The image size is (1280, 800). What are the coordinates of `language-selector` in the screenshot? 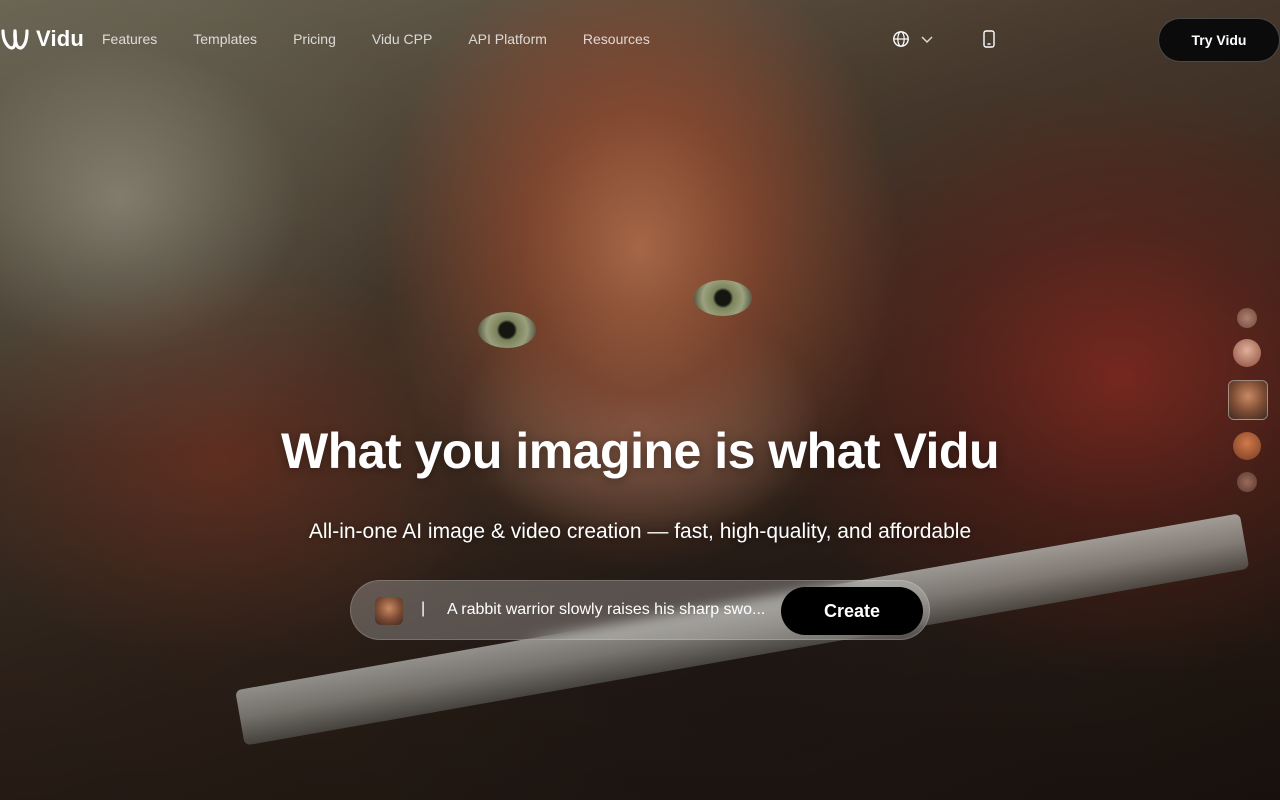 It's located at (913, 39).